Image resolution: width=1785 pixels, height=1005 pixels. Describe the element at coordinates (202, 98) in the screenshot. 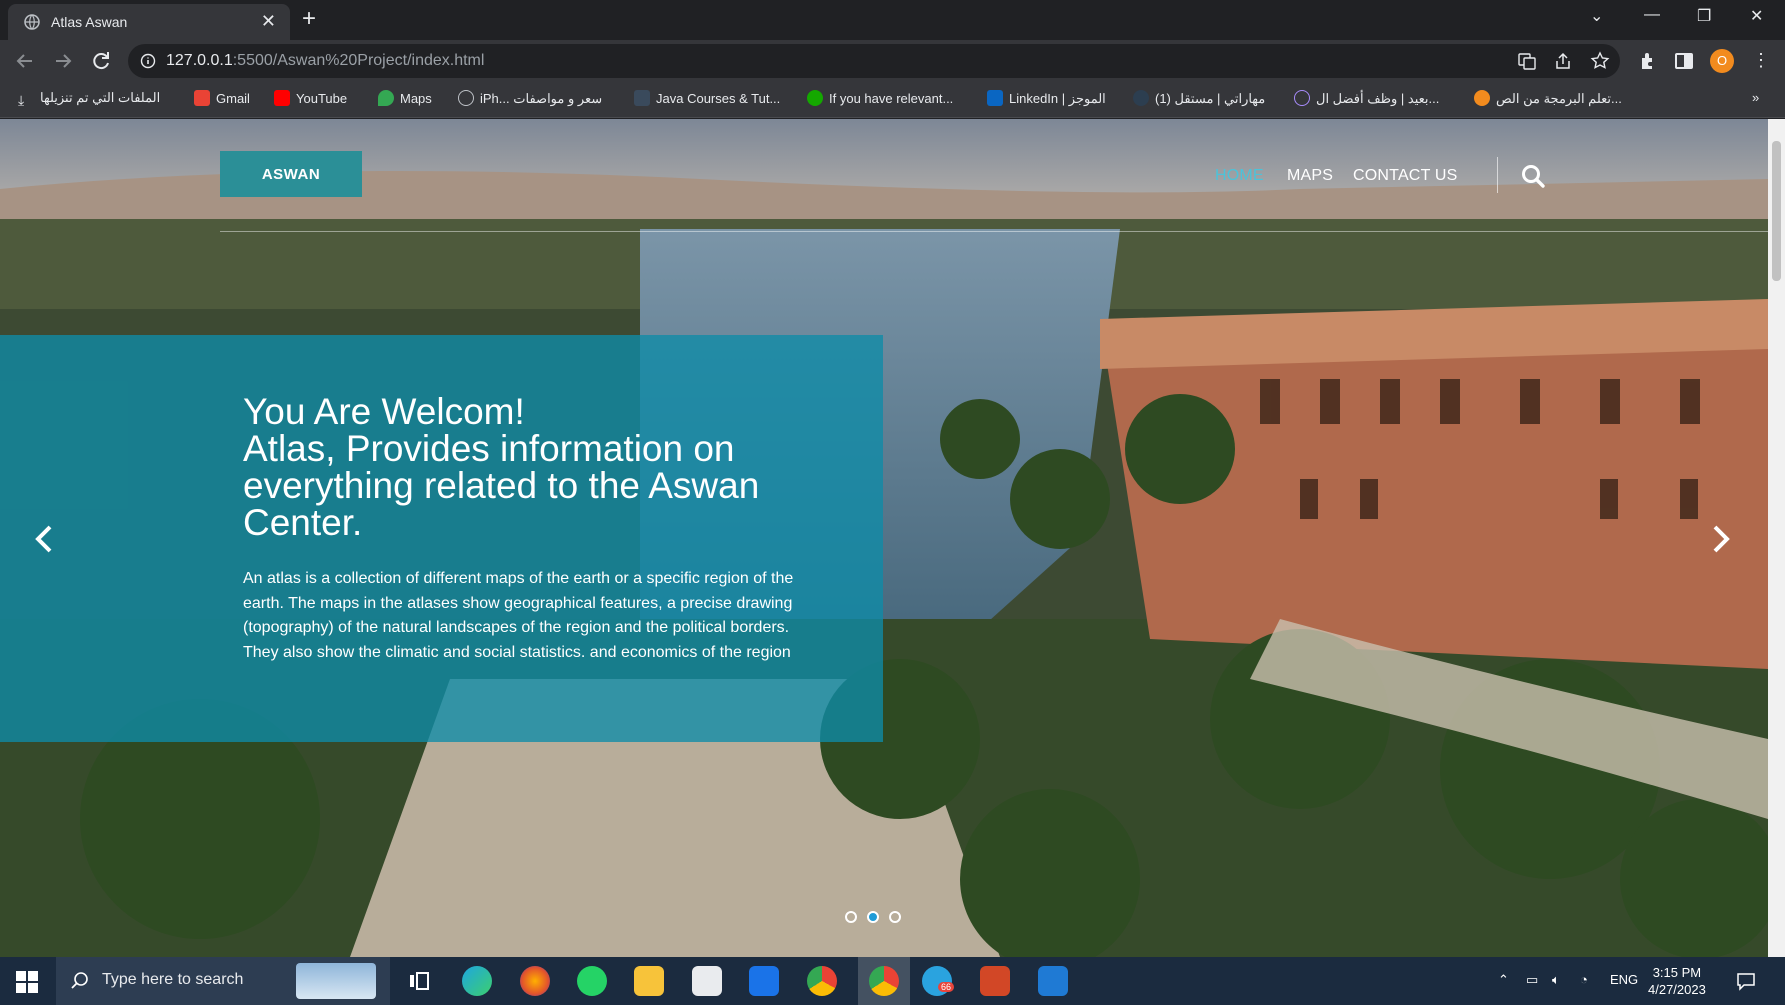

I see `gmail-icon` at that location.